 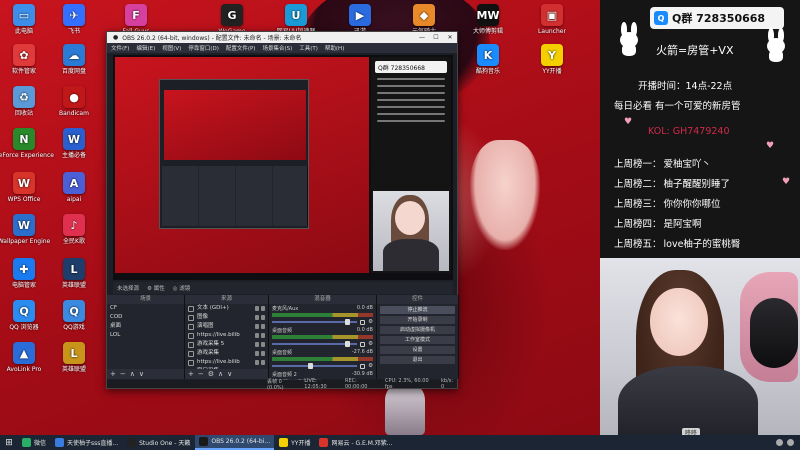 I want to click on desktop-icon-kk: ♪ 全民K歌, so click(x=74, y=229).